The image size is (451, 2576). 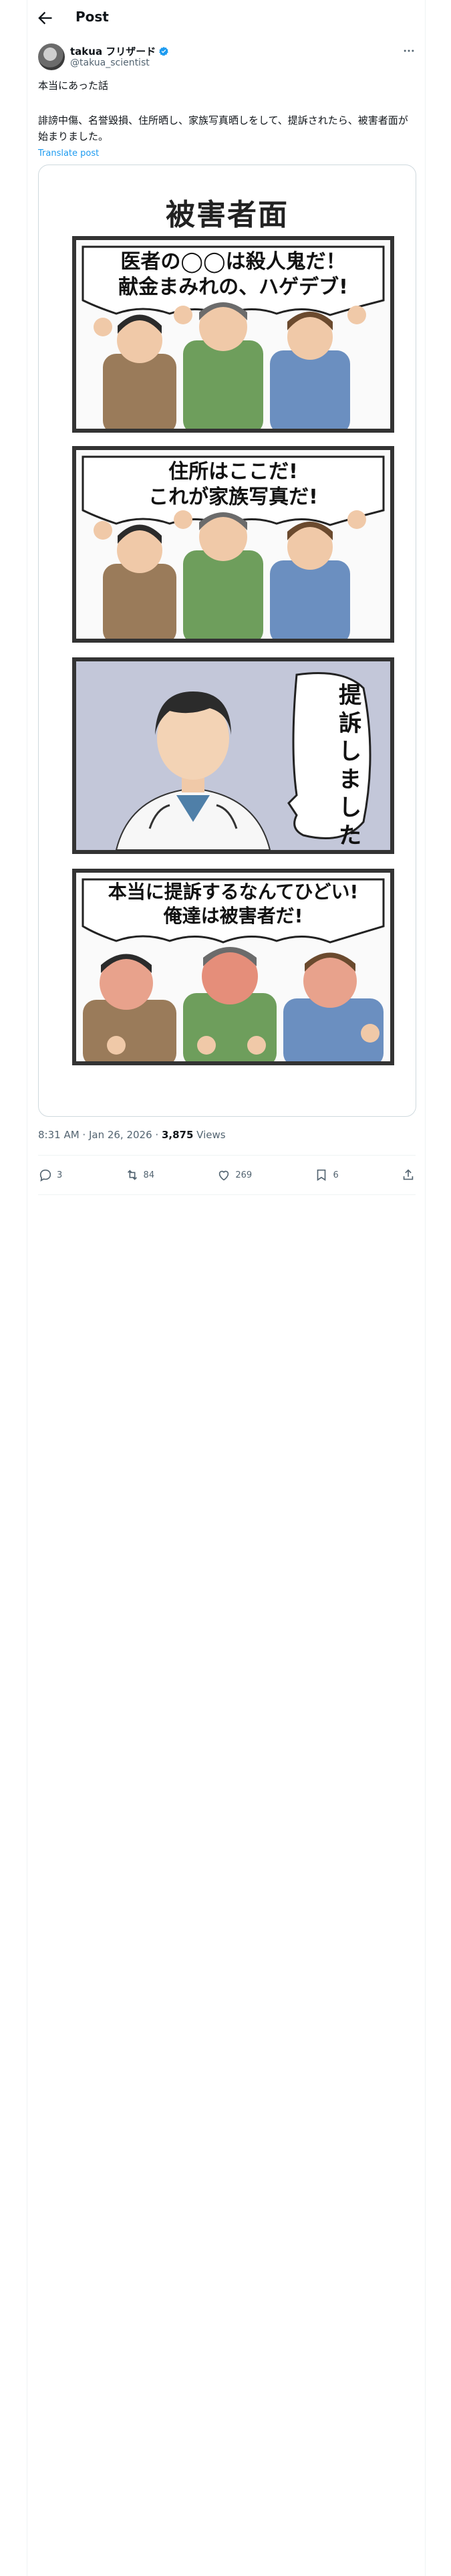 What do you see at coordinates (60, 1175) in the screenshot?
I see `reply-count: 3` at bounding box center [60, 1175].